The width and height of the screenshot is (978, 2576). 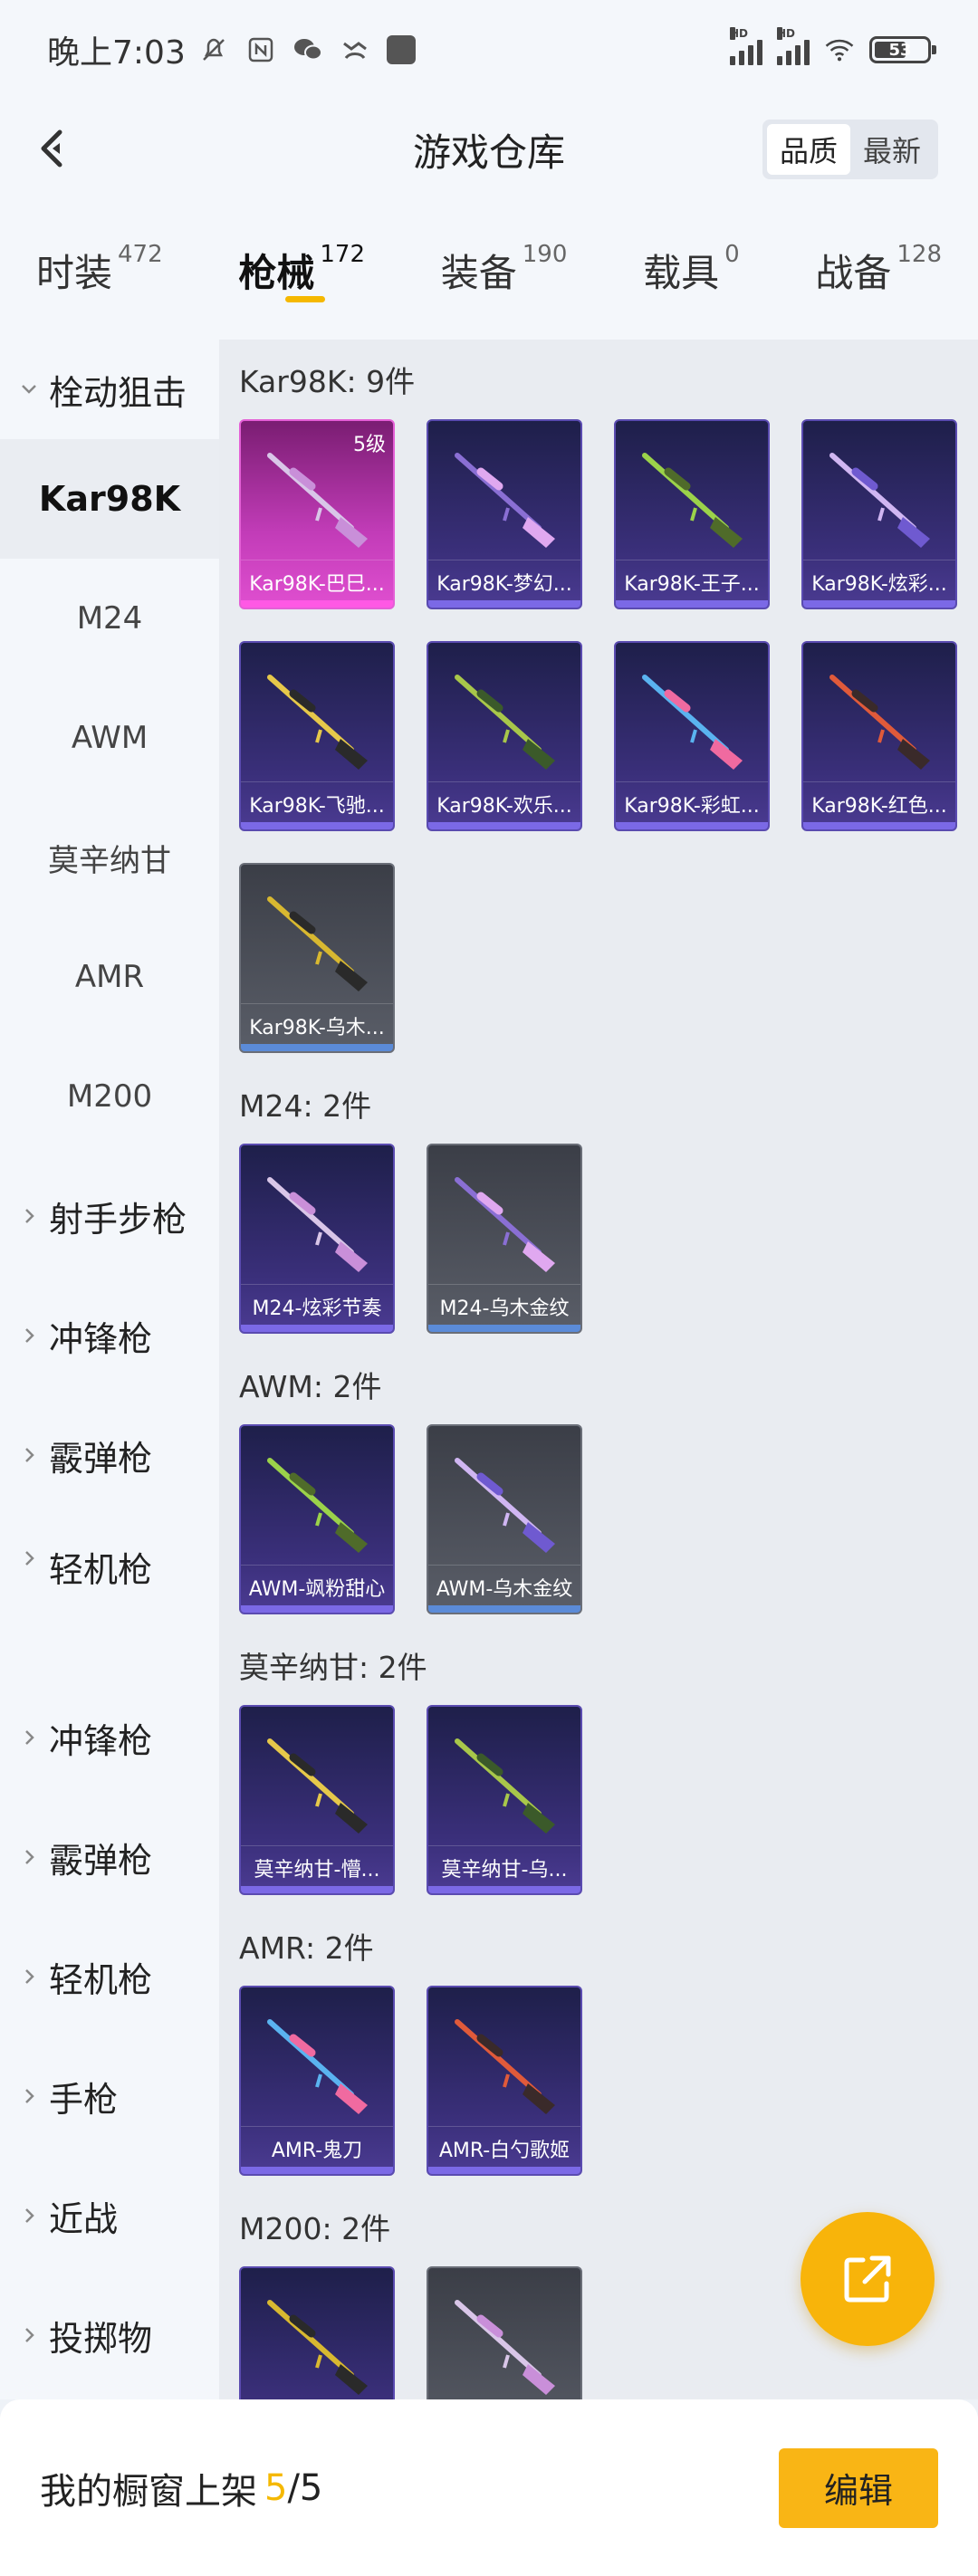 What do you see at coordinates (401, 49) in the screenshot?
I see `app-icon` at bounding box center [401, 49].